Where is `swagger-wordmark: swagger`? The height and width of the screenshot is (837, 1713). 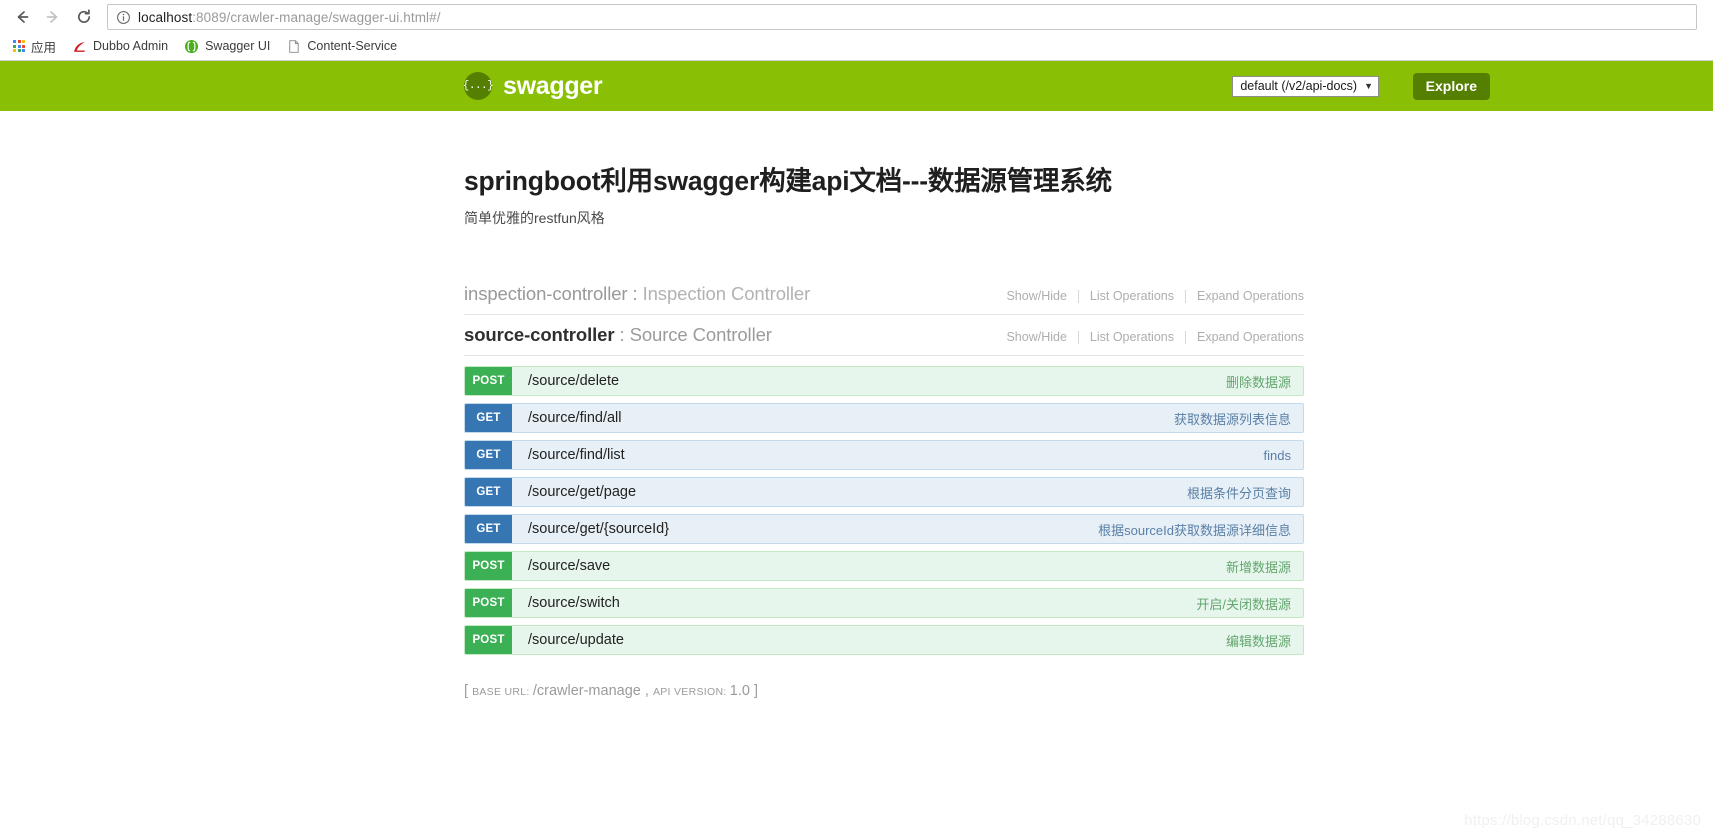 swagger-wordmark: swagger is located at coordinates (553, 85).